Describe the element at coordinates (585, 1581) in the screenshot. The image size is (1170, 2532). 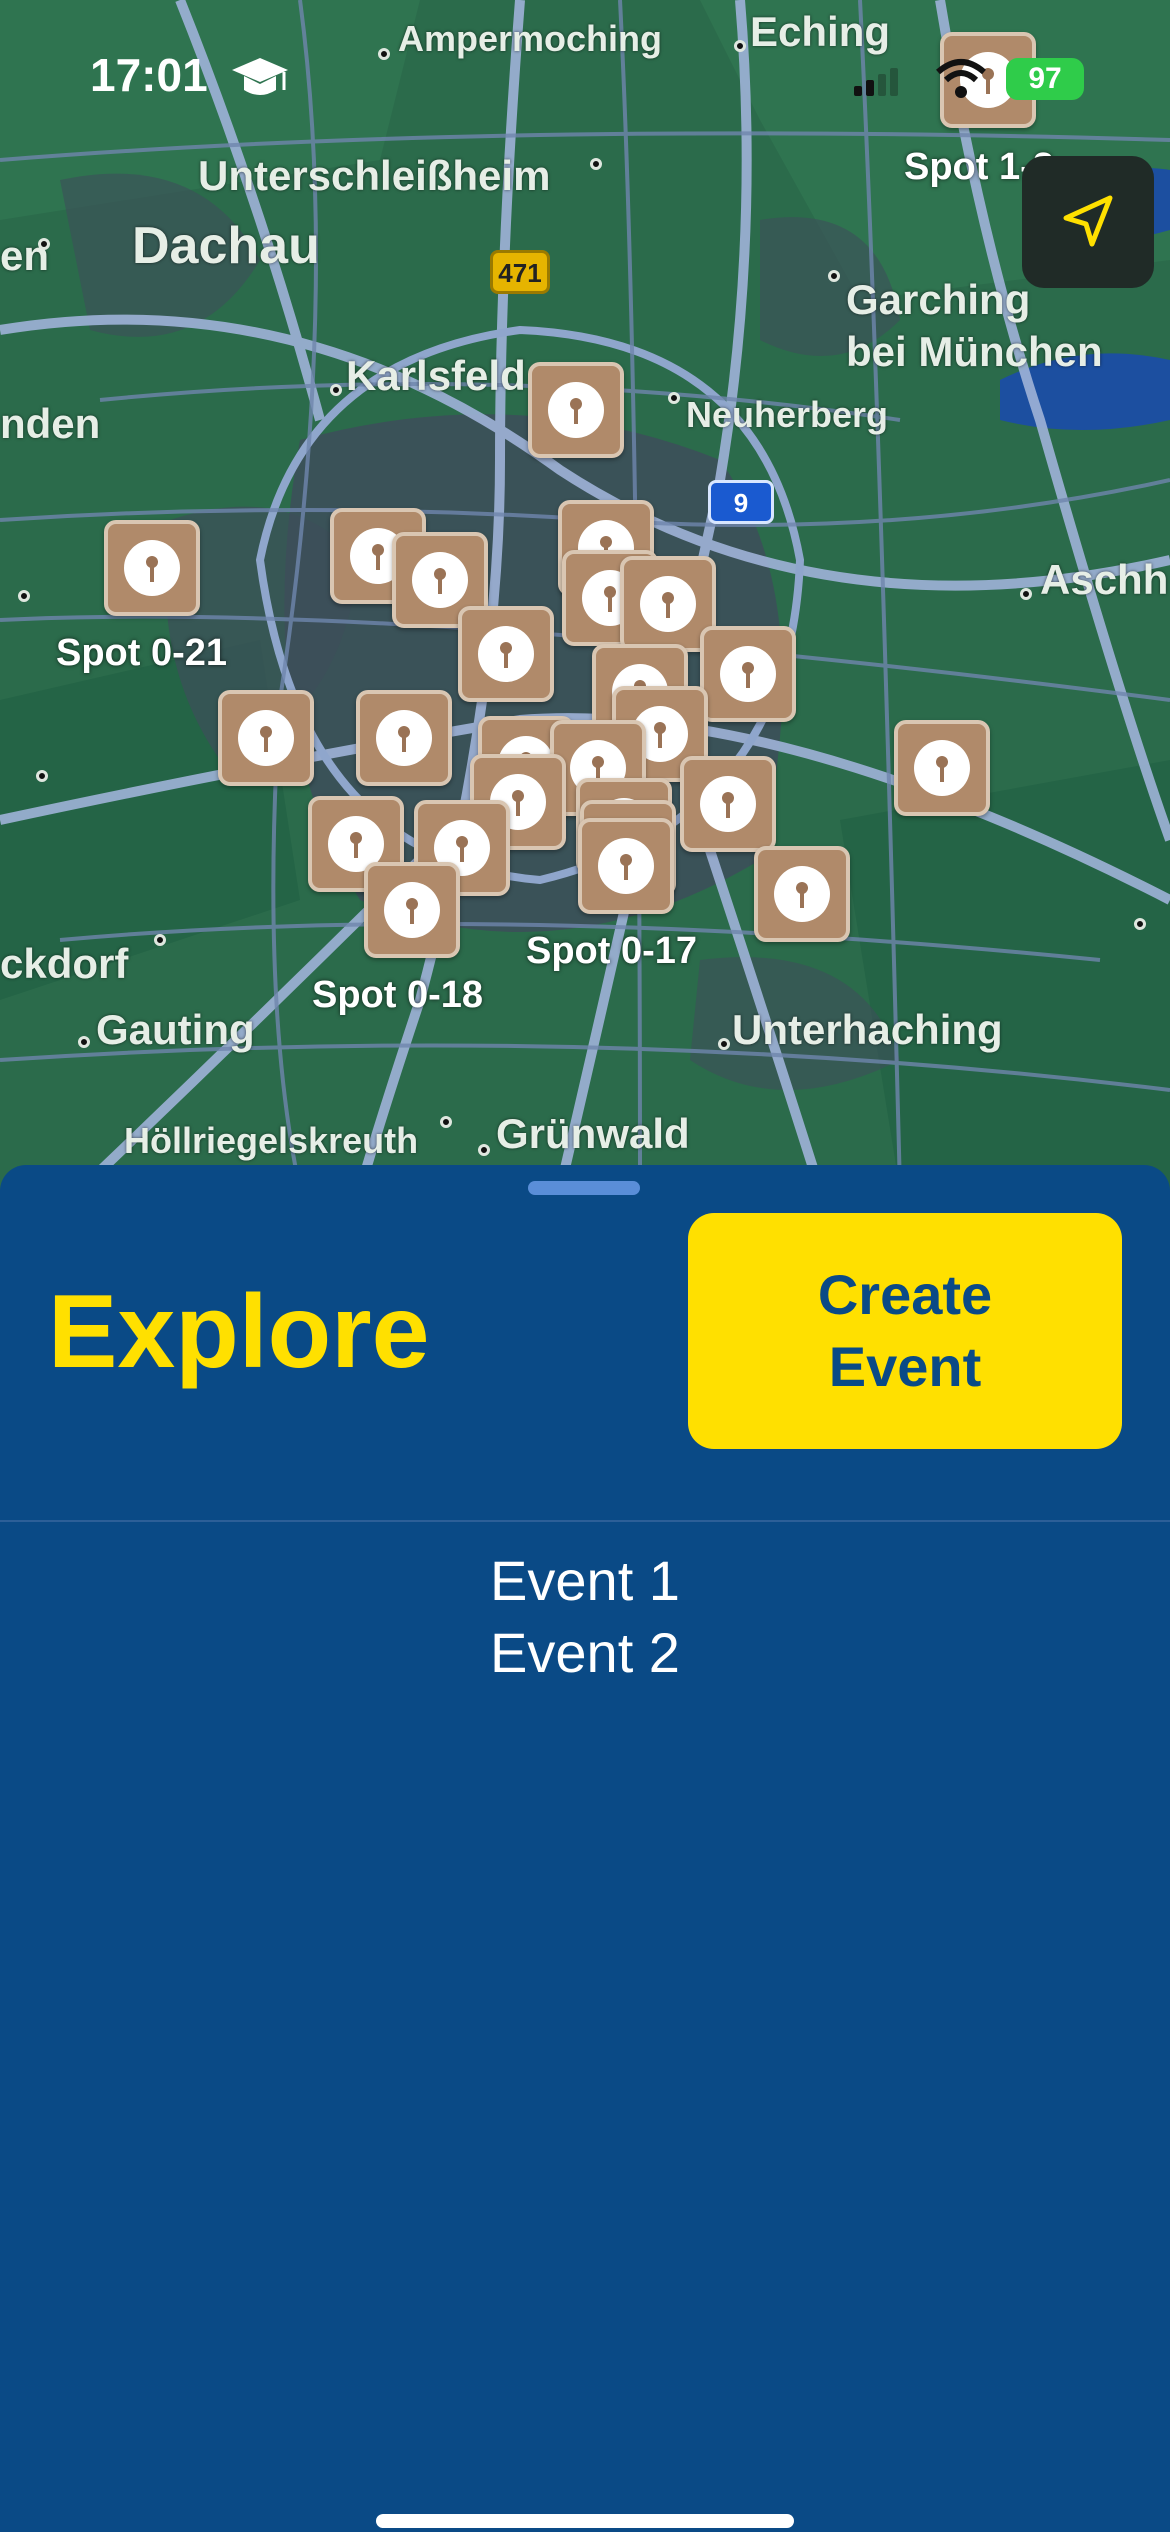
I see `list-item: Event 1` at that location.